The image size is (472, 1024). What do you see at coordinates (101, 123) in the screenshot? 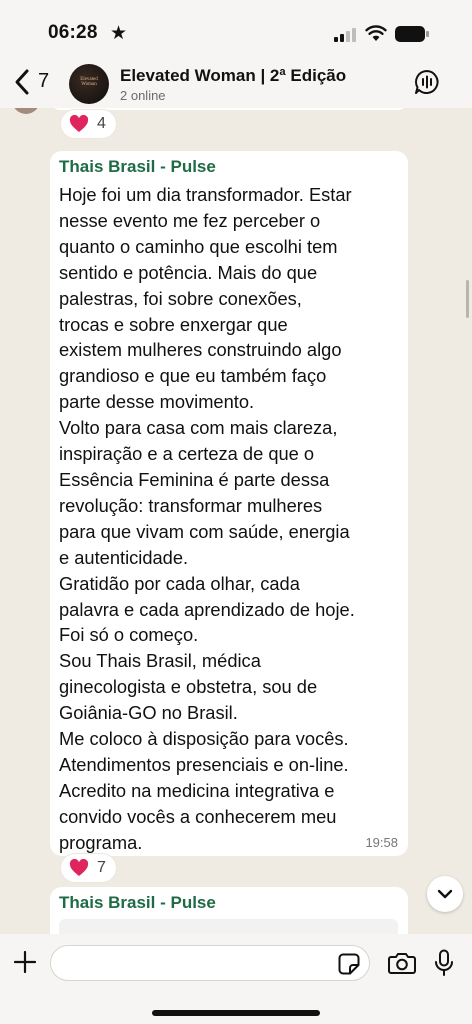
I see `reaction-count: 4` at bounding box center [101, 123].